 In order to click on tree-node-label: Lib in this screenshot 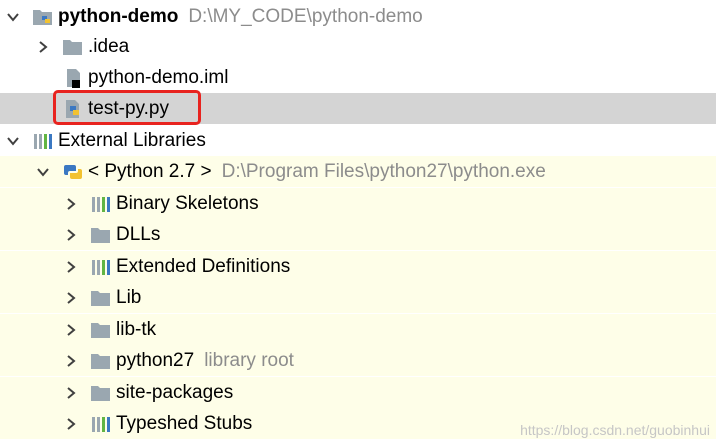, I will do `click(129, 297)`.